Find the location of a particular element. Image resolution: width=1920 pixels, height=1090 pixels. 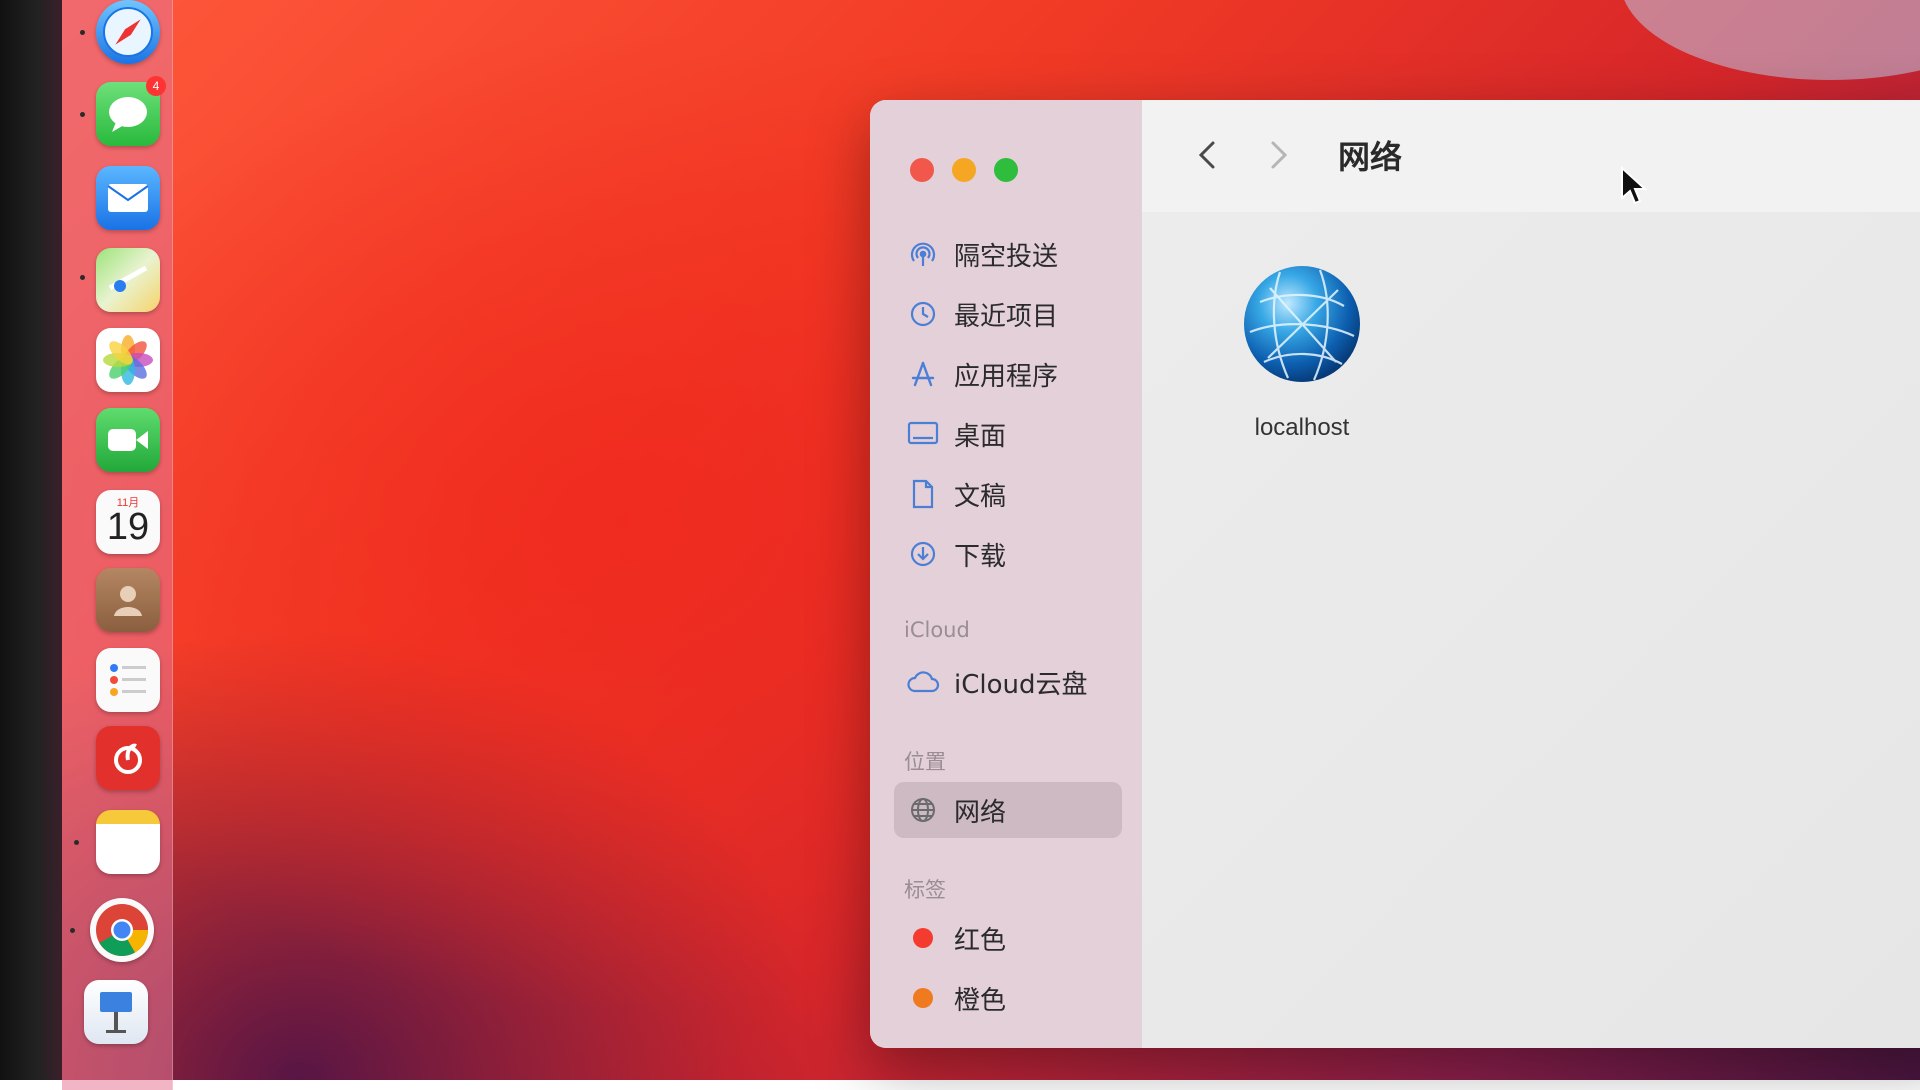

chevron-left-icon is located at coordinates (1206, 155).